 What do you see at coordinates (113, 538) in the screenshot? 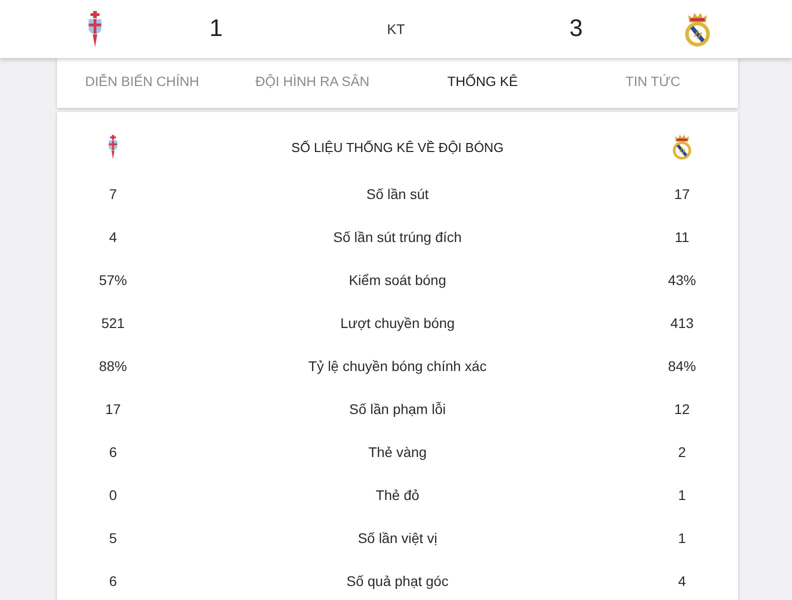
I see `home-value: 5` at bounding box center [113, 538].